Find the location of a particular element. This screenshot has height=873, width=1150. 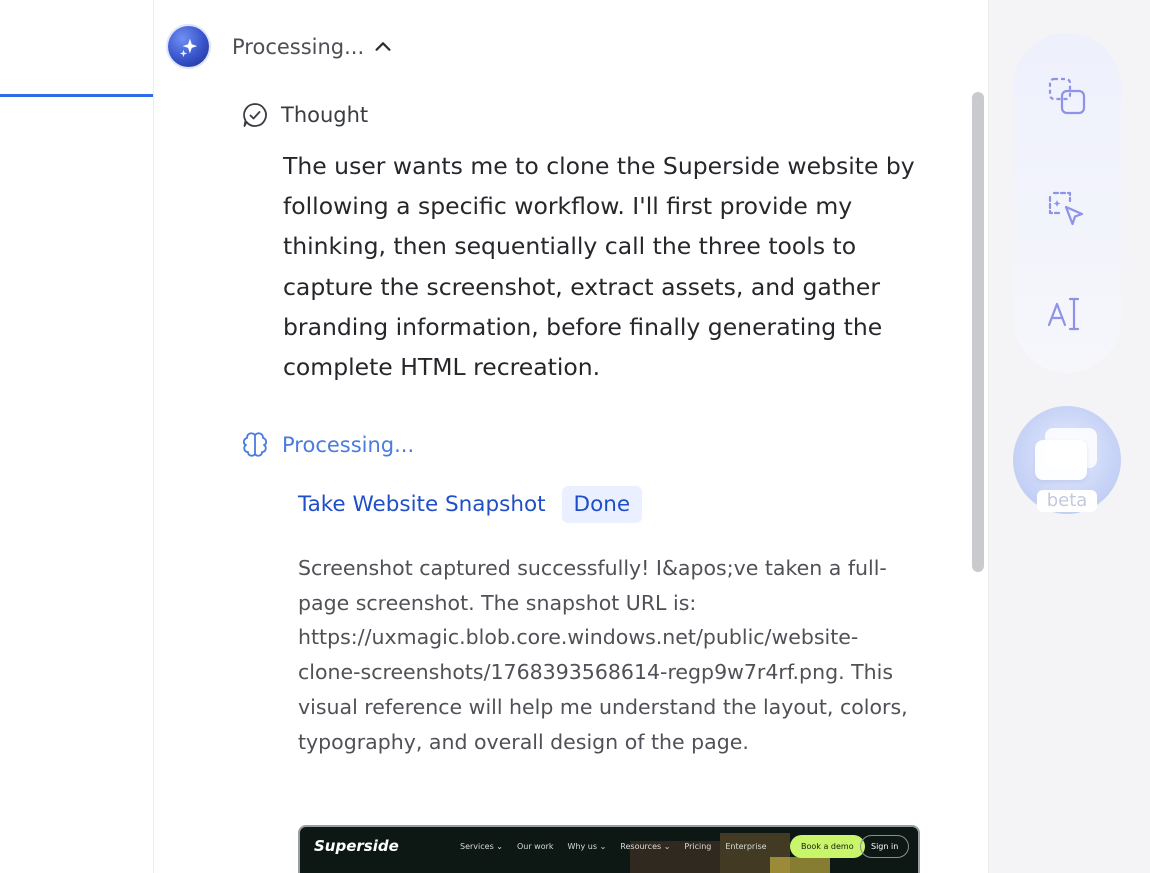

check-circle-bubble-icon is located at coordinates (255, 115).